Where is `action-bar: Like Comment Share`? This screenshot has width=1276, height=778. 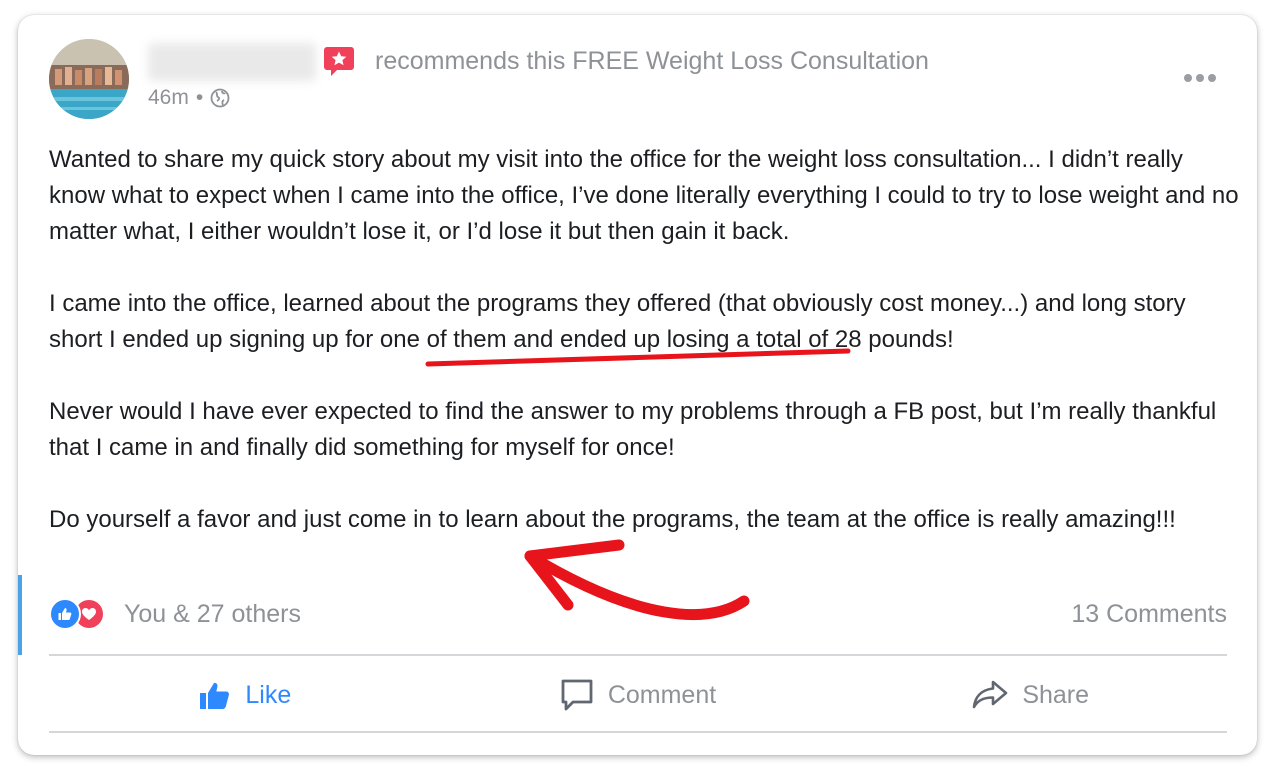
action-bar: Like Comment Share is located at coordinates (638, 695).